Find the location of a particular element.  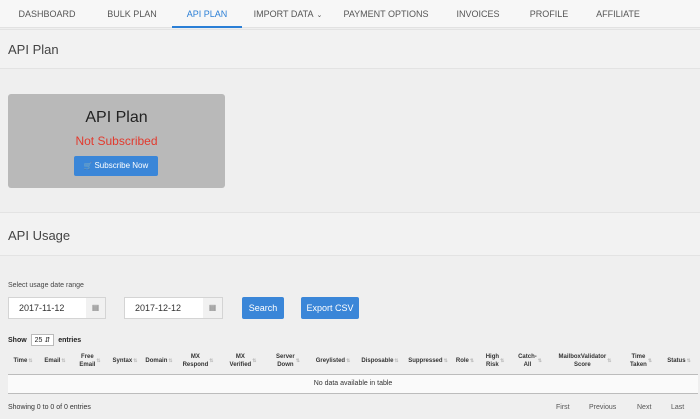

column-header-label: Role is located at coordinates (462, 361).